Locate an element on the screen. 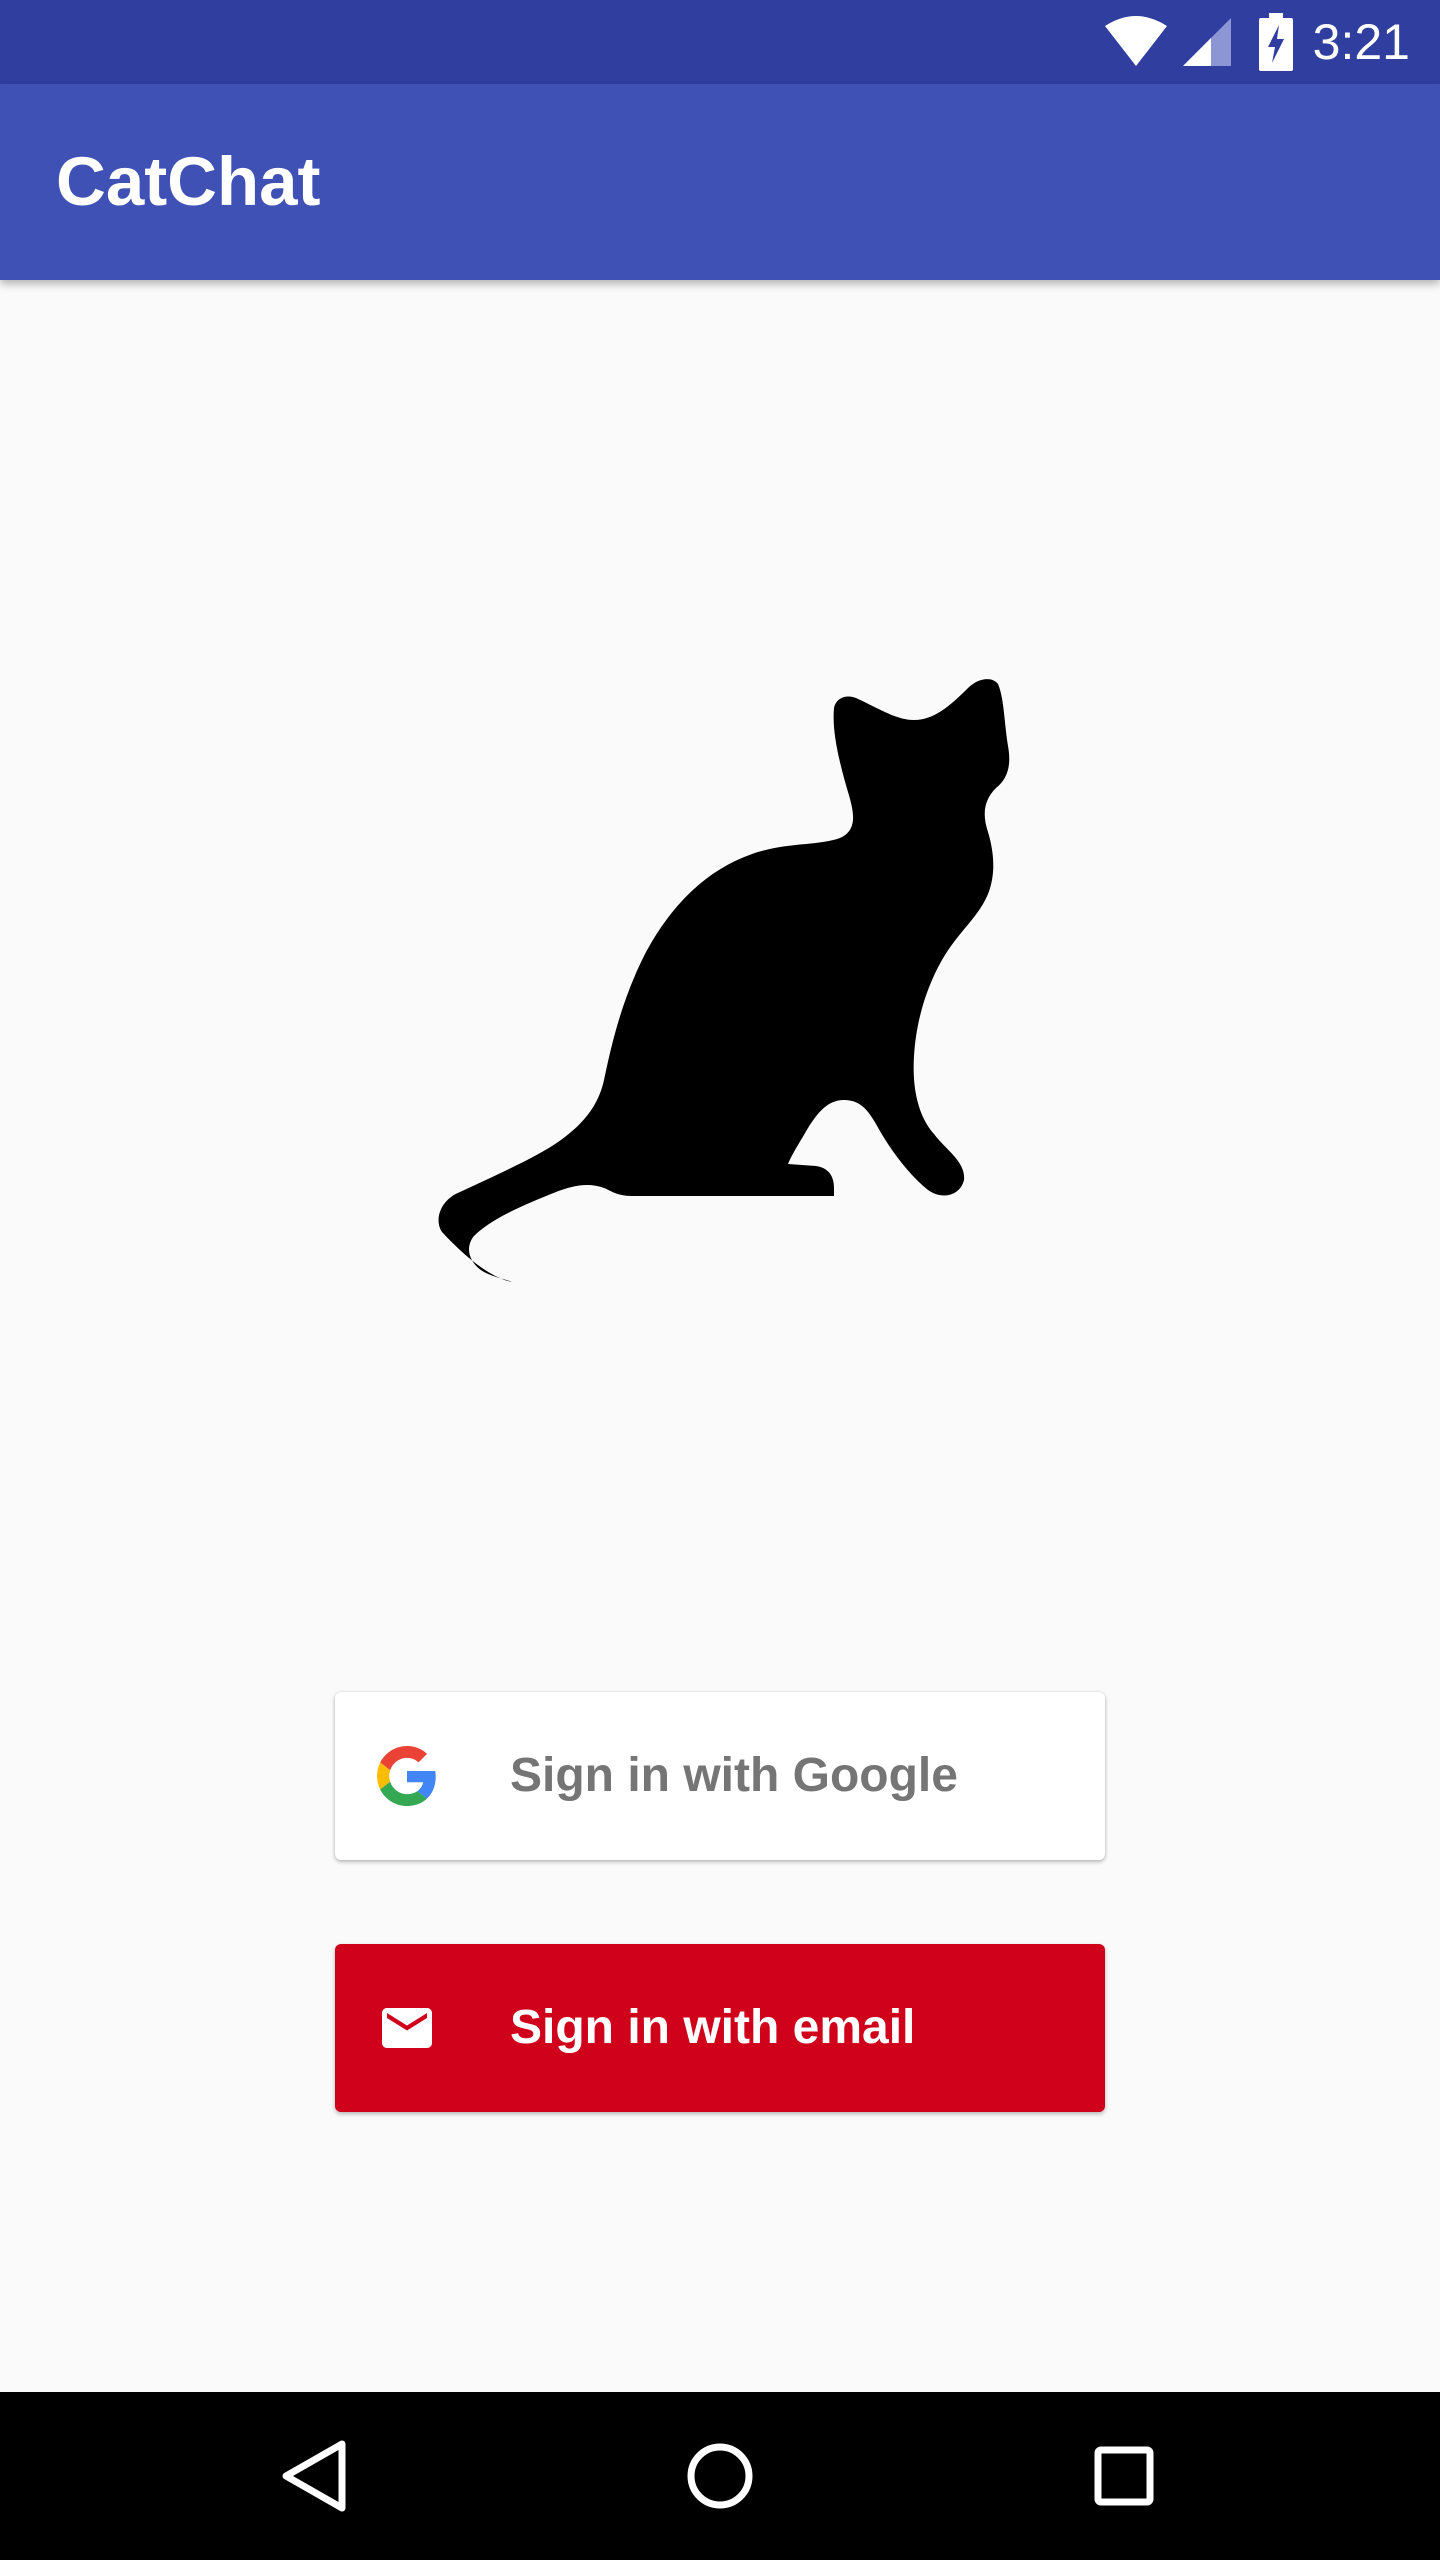 The image size is (1440, 2560). home-icon is located at coordinates (720, 2476).